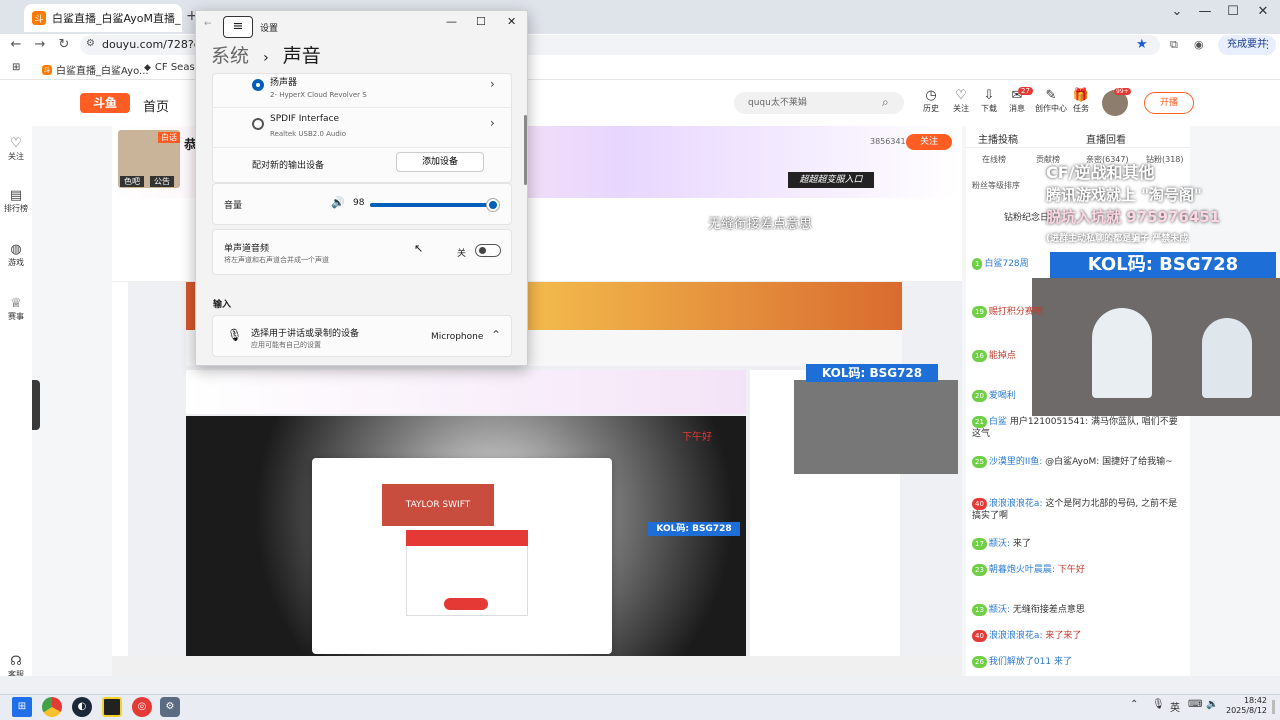 Image resolution: width=1280 pixels, height=720 pixels. Describe the element at coordinates (466, 604) in the screenshot. I see `music-popup-button` at that location.